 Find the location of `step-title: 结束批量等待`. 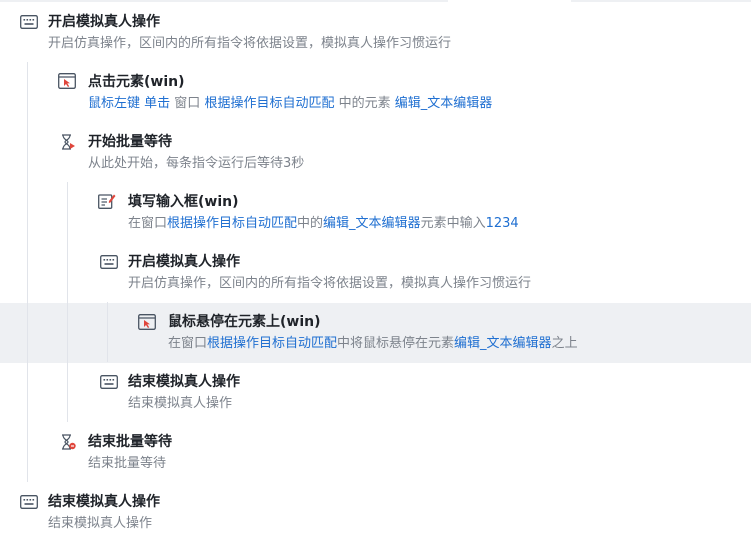

step-title: 结束批量等待 is located at coordinates (130, 442).